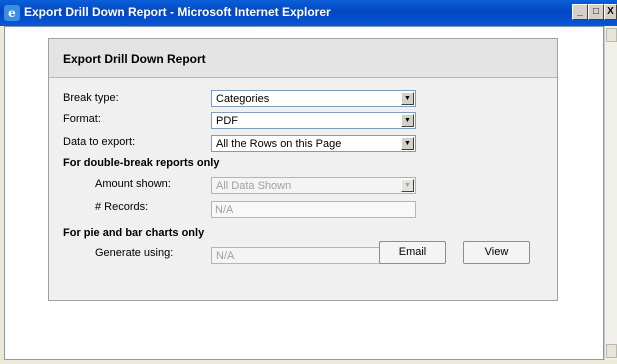  I want to click on scroll-down-button, so click(611, 351).